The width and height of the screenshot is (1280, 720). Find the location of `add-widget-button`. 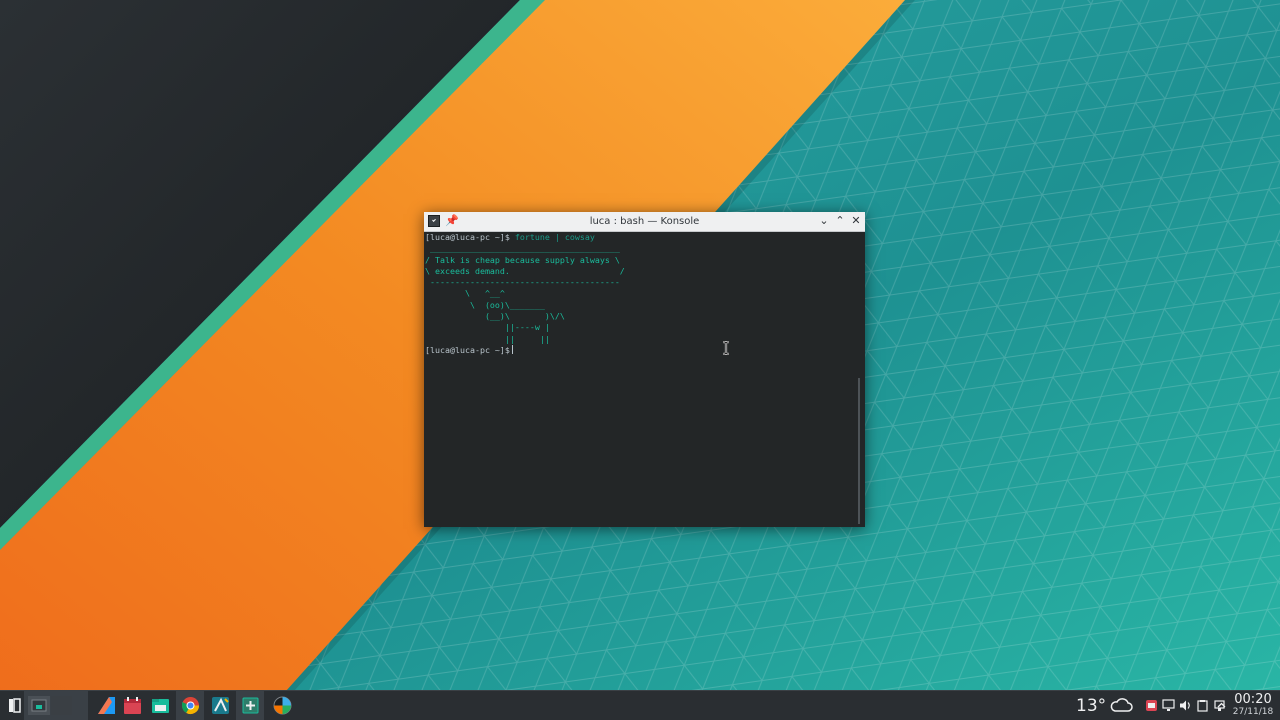

add-widget-button is located at coordinates (250, 705).